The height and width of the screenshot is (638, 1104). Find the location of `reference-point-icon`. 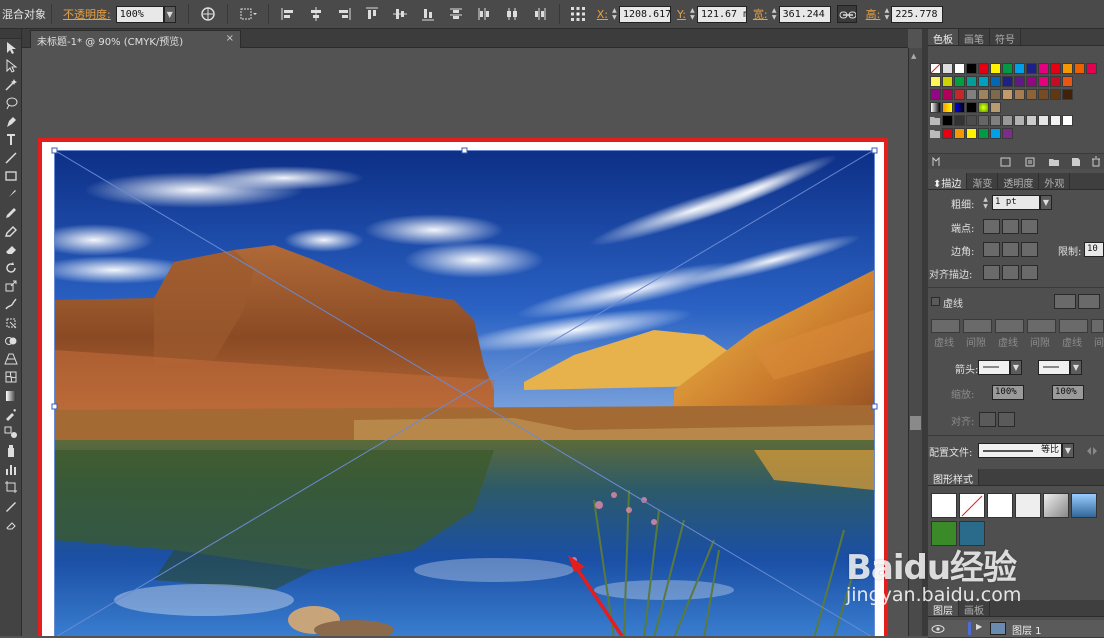

reference-point-icon is located at coordinates (578, 14).